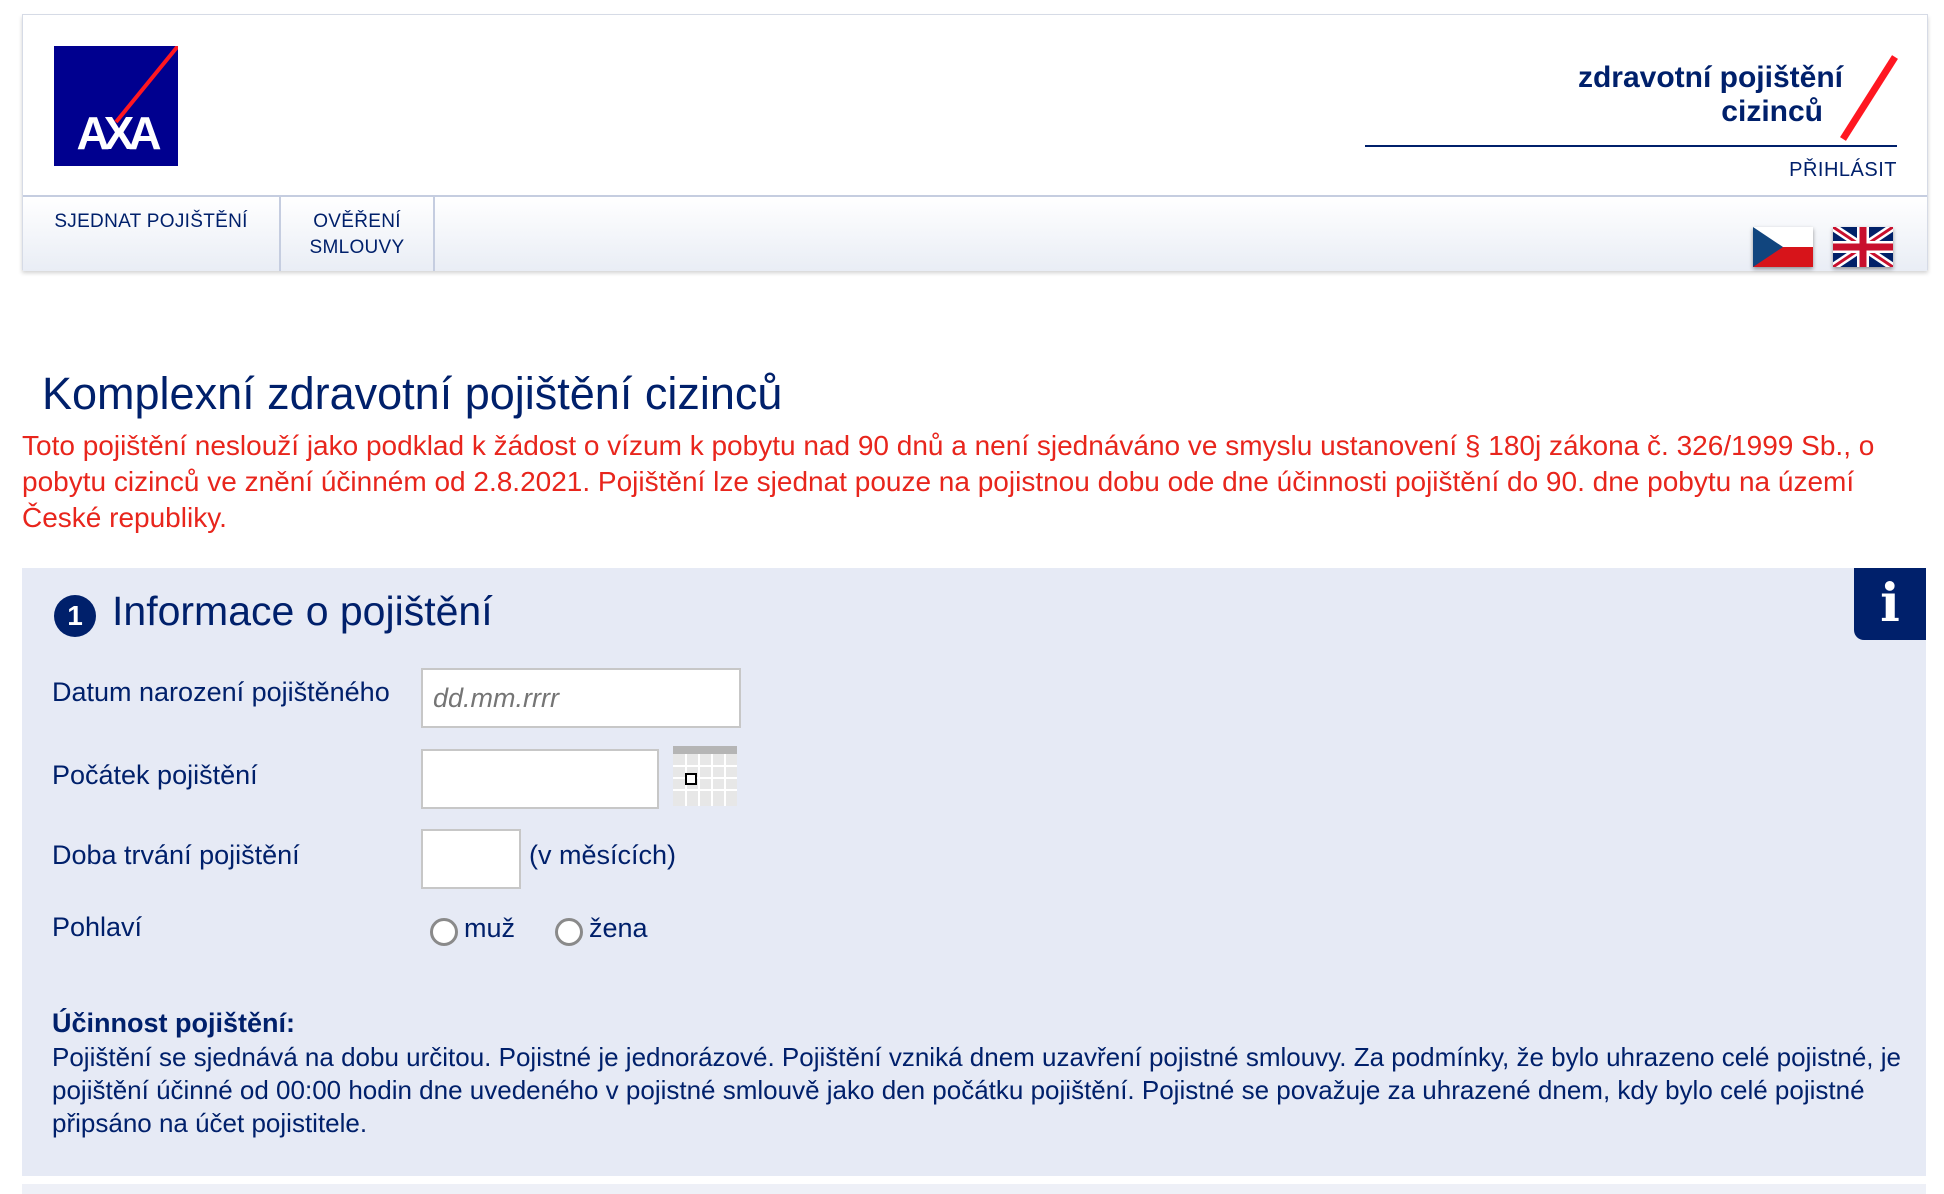 The height and width of the screenshot is (1194, 1944). What do you see at coordinates (155, 775) in the screenshot?
I see `start-date-label: Počátek pojištění` at bounding box center [155, 775].